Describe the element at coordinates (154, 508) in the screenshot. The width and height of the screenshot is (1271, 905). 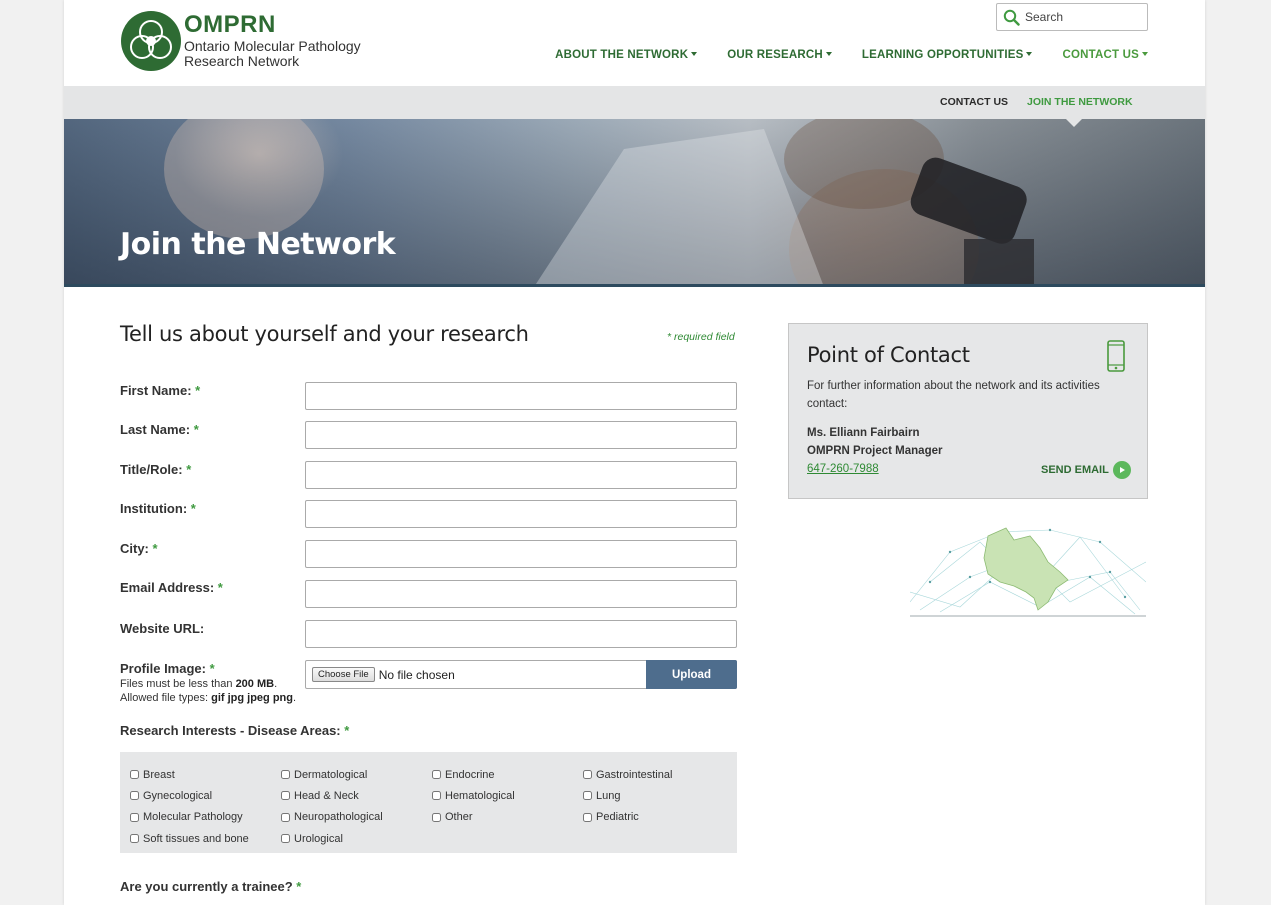
I see `label-text: Institution:` at that location.